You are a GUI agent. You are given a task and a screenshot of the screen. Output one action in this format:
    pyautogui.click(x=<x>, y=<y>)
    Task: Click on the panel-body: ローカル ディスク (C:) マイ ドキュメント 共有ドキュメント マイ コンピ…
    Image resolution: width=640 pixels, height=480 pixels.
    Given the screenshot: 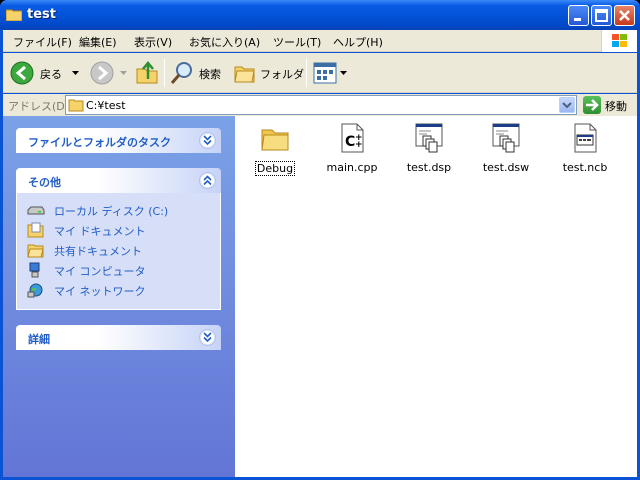 What is the action you would take?
    pyautogui.click(x=118, y=251)
    